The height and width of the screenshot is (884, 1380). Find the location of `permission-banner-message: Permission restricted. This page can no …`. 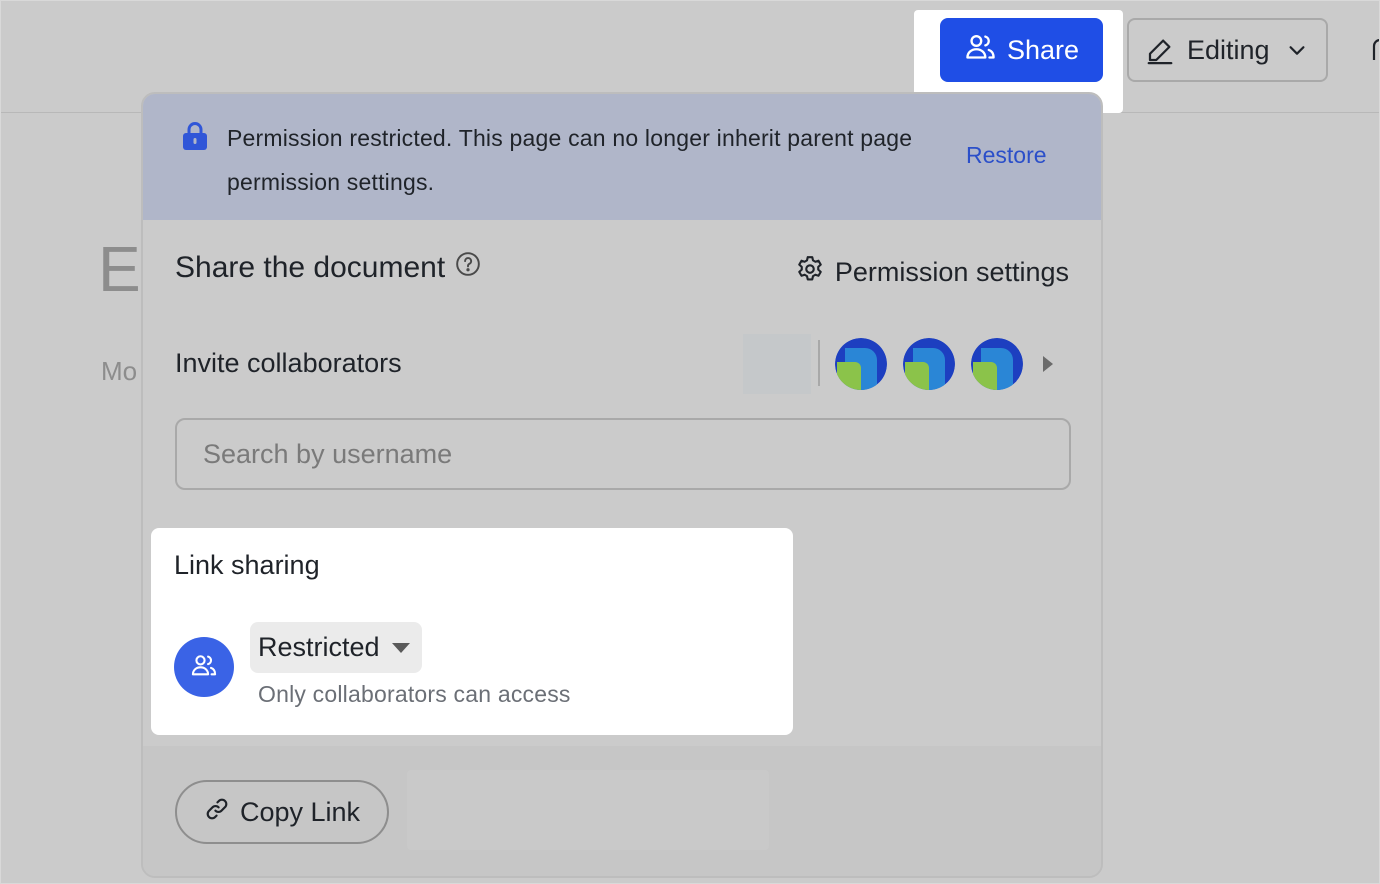

permission-banner-message: Permission restricted. This page can no … is located at coordinates (570, 160).